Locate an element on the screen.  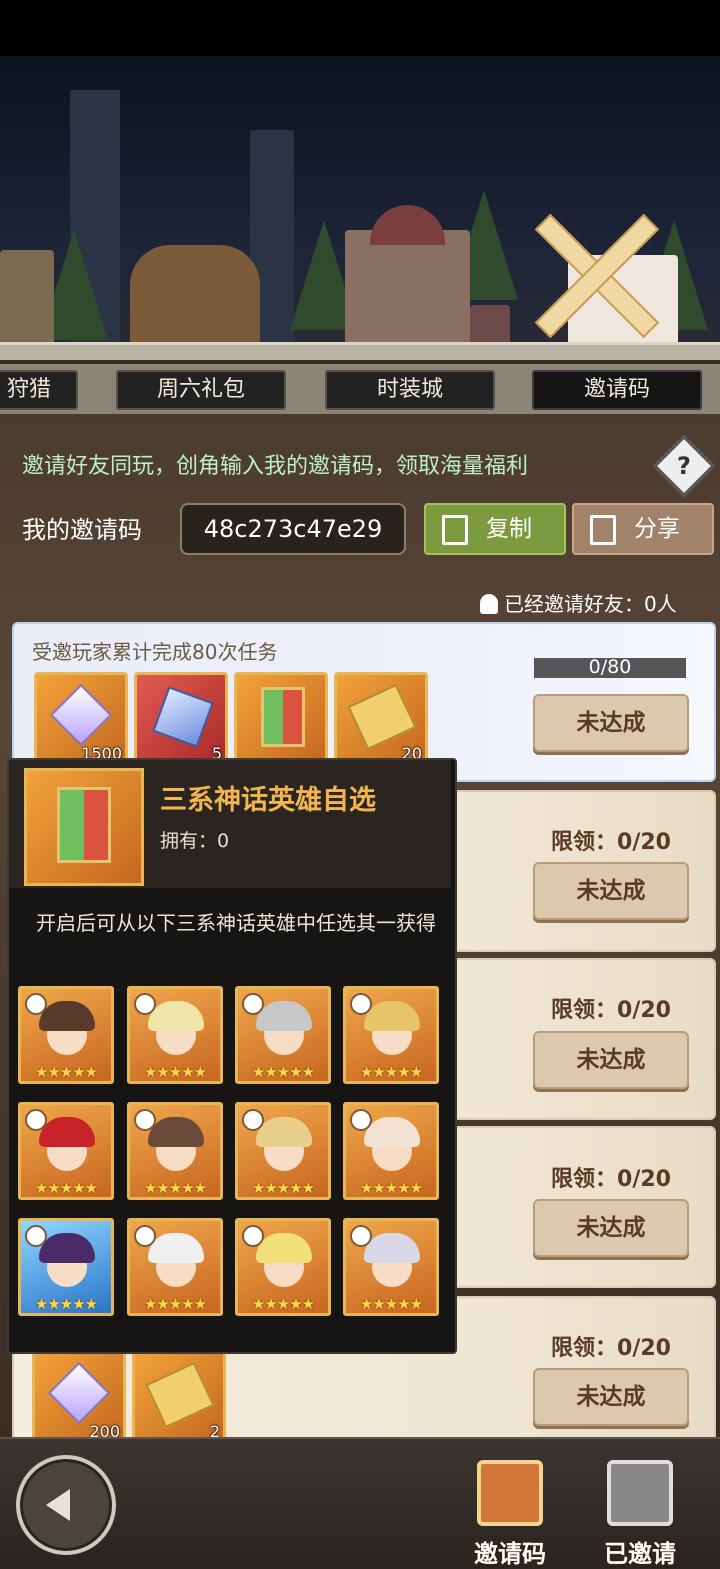
share-button: 分享 is located at coordinates (643, 529).